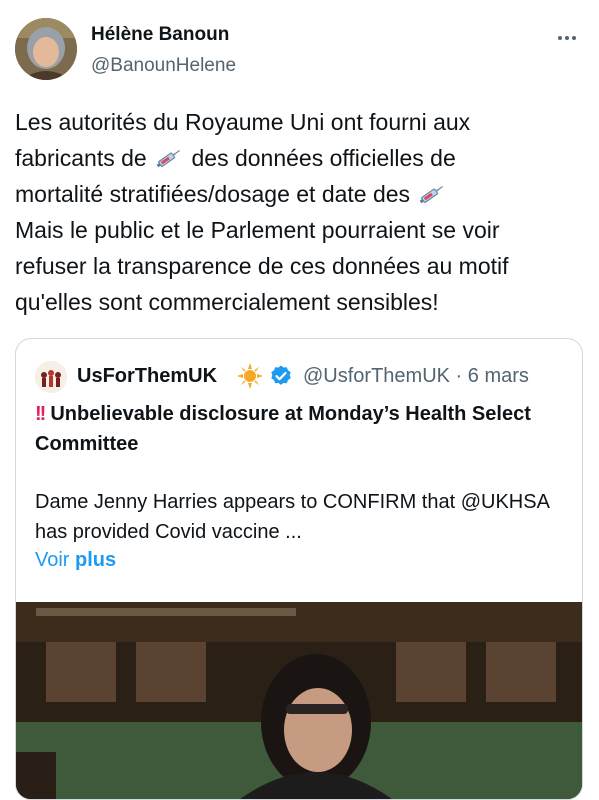 This screenshot has height=800, width=599. What do you see at coordinates (52, 560) in the screenshot?
I see `see-more-prefix: Voir` at bounding box center [52, 560].